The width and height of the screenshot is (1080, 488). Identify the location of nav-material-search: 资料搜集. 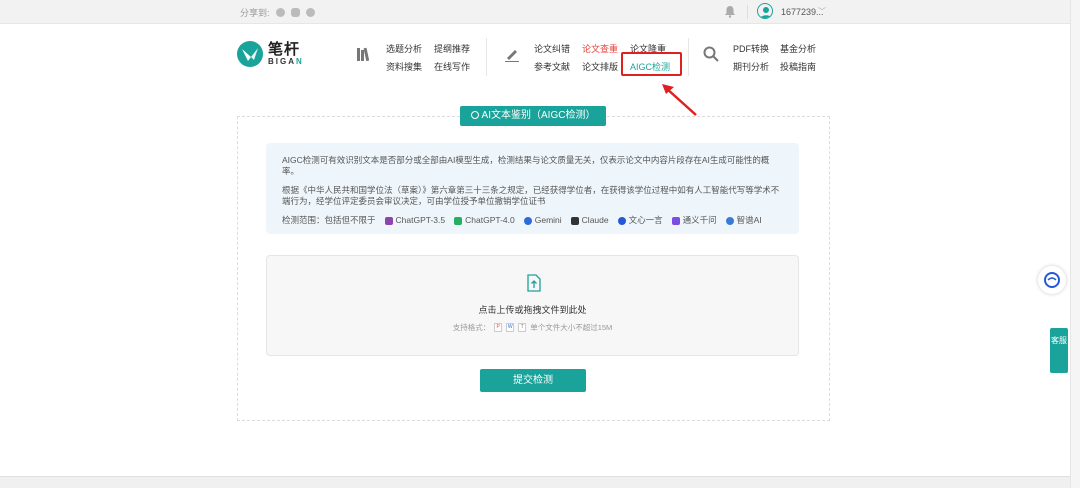
(404, 67).